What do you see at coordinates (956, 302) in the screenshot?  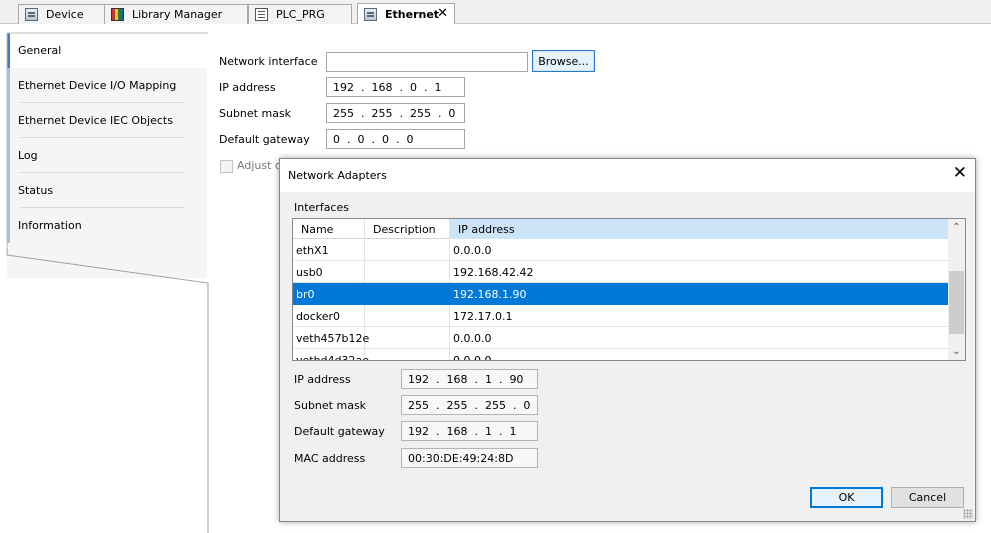 I see `scrollbar-thumb` at bounding box center [956, 302].